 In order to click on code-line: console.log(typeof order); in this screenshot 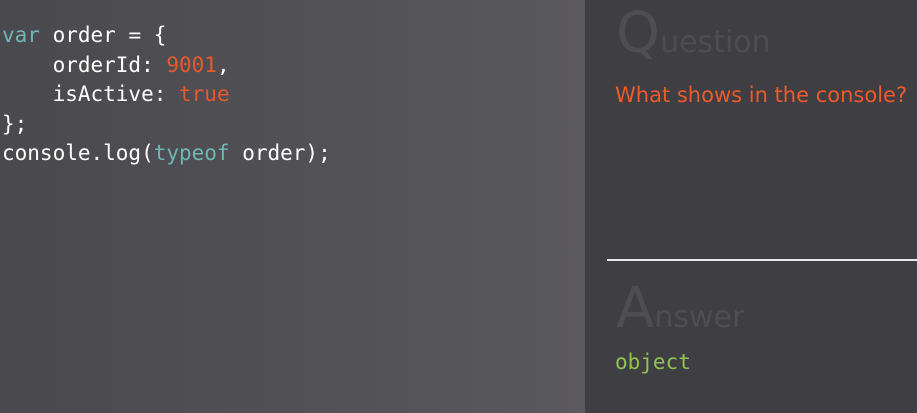, I will do `click(166, 154)`.